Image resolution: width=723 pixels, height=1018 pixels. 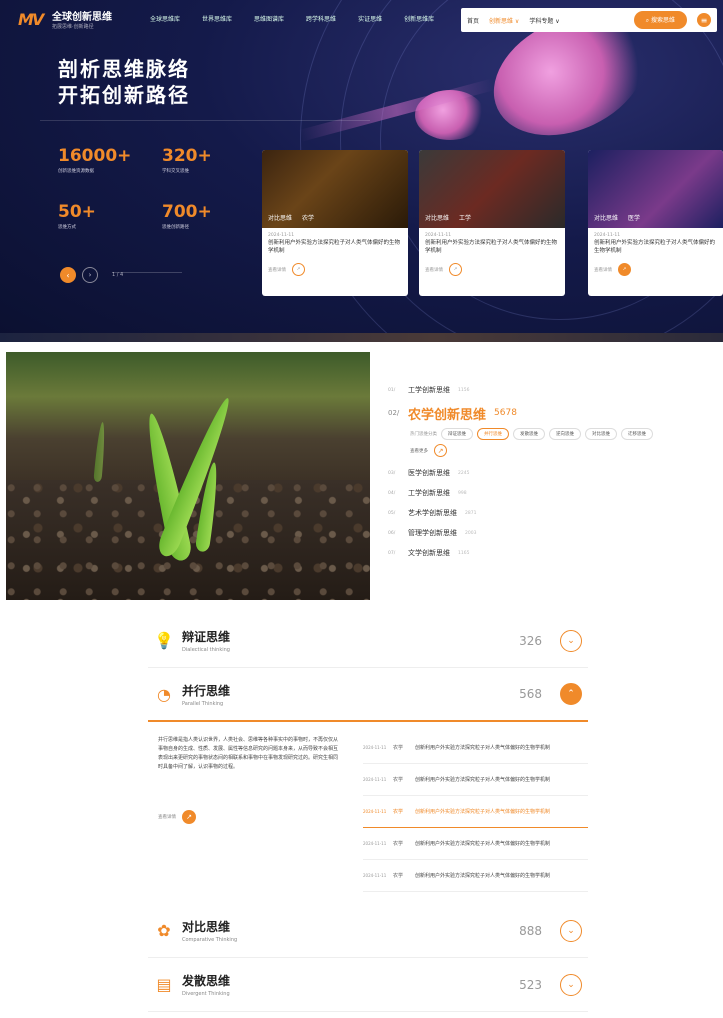 I want to click on field-item: 06/ 管理学创新思维 2003, so click(x=553, y=533).